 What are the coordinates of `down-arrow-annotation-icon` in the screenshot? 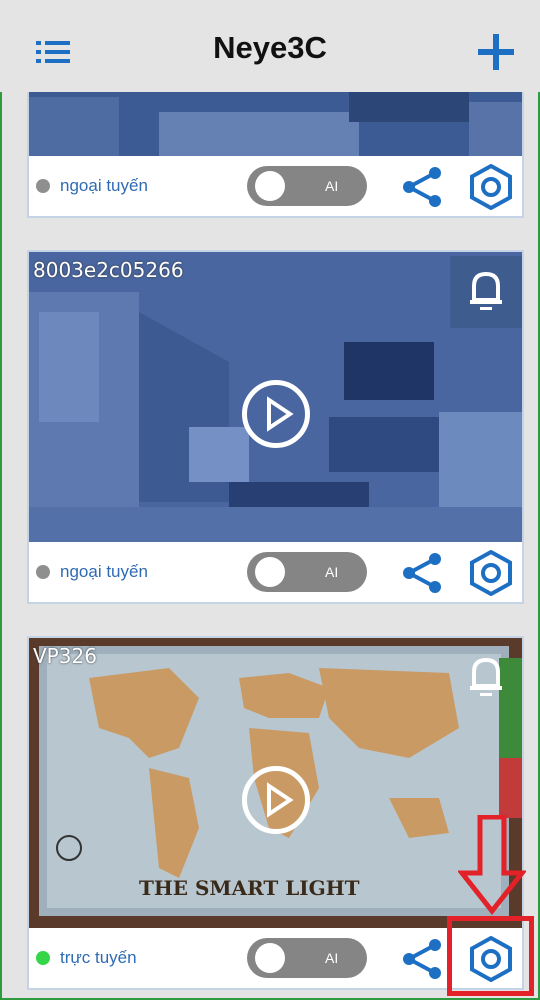 It's located at (492, 865).